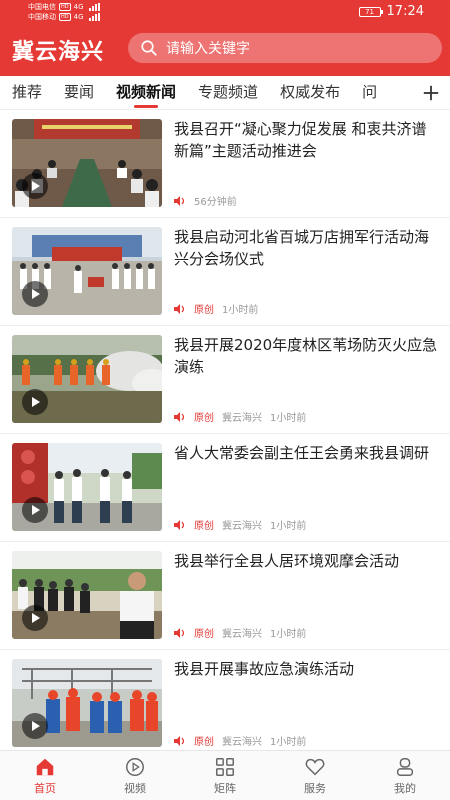 The height and width of the screenshot is (800, 450). I want to click on plus-icon, so click(431, 93).